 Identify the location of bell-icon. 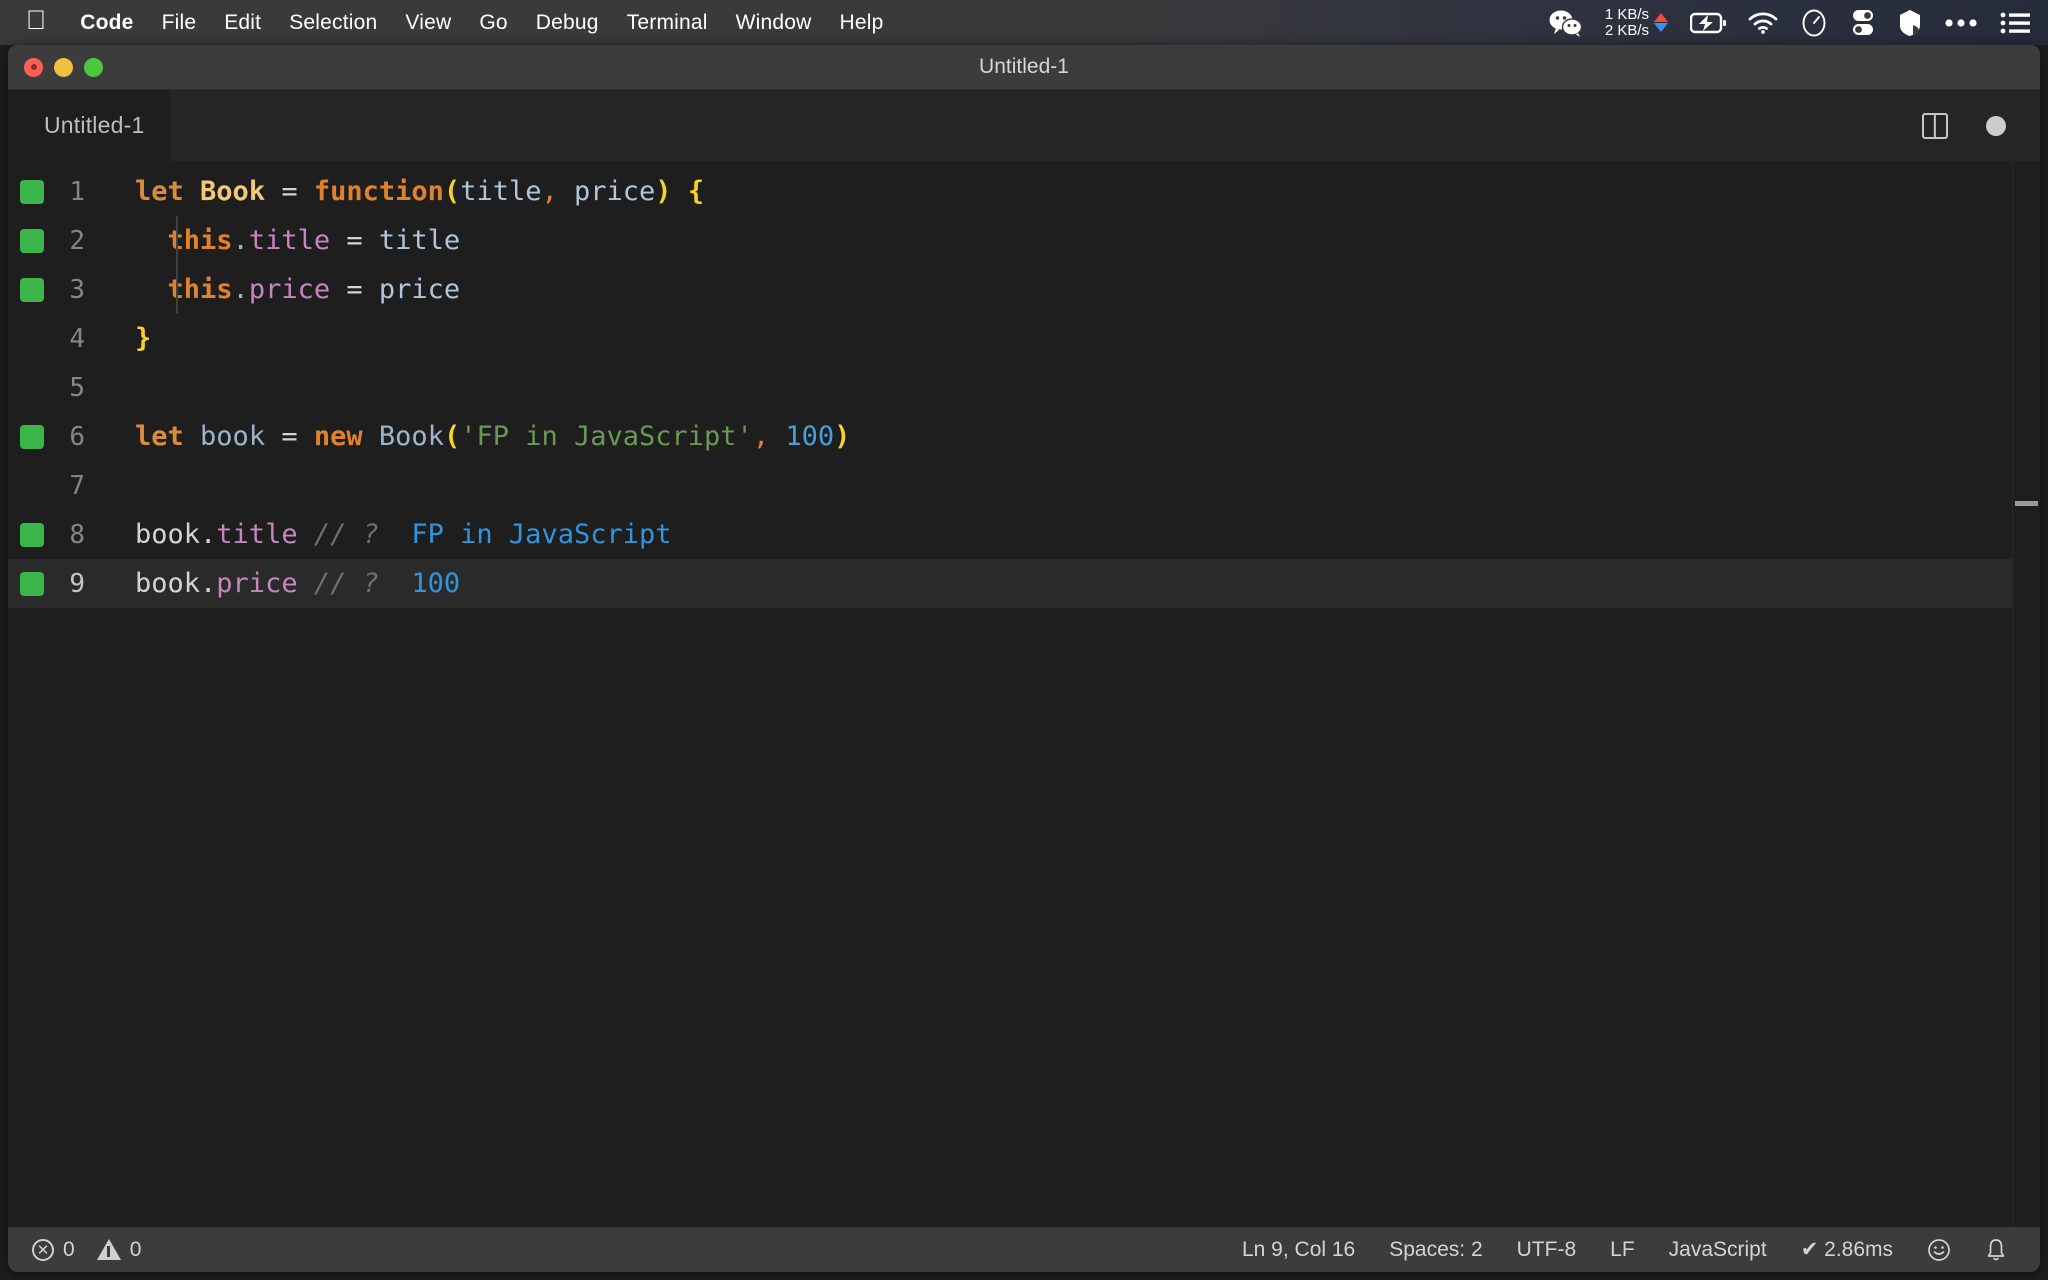
(1996, 1250).